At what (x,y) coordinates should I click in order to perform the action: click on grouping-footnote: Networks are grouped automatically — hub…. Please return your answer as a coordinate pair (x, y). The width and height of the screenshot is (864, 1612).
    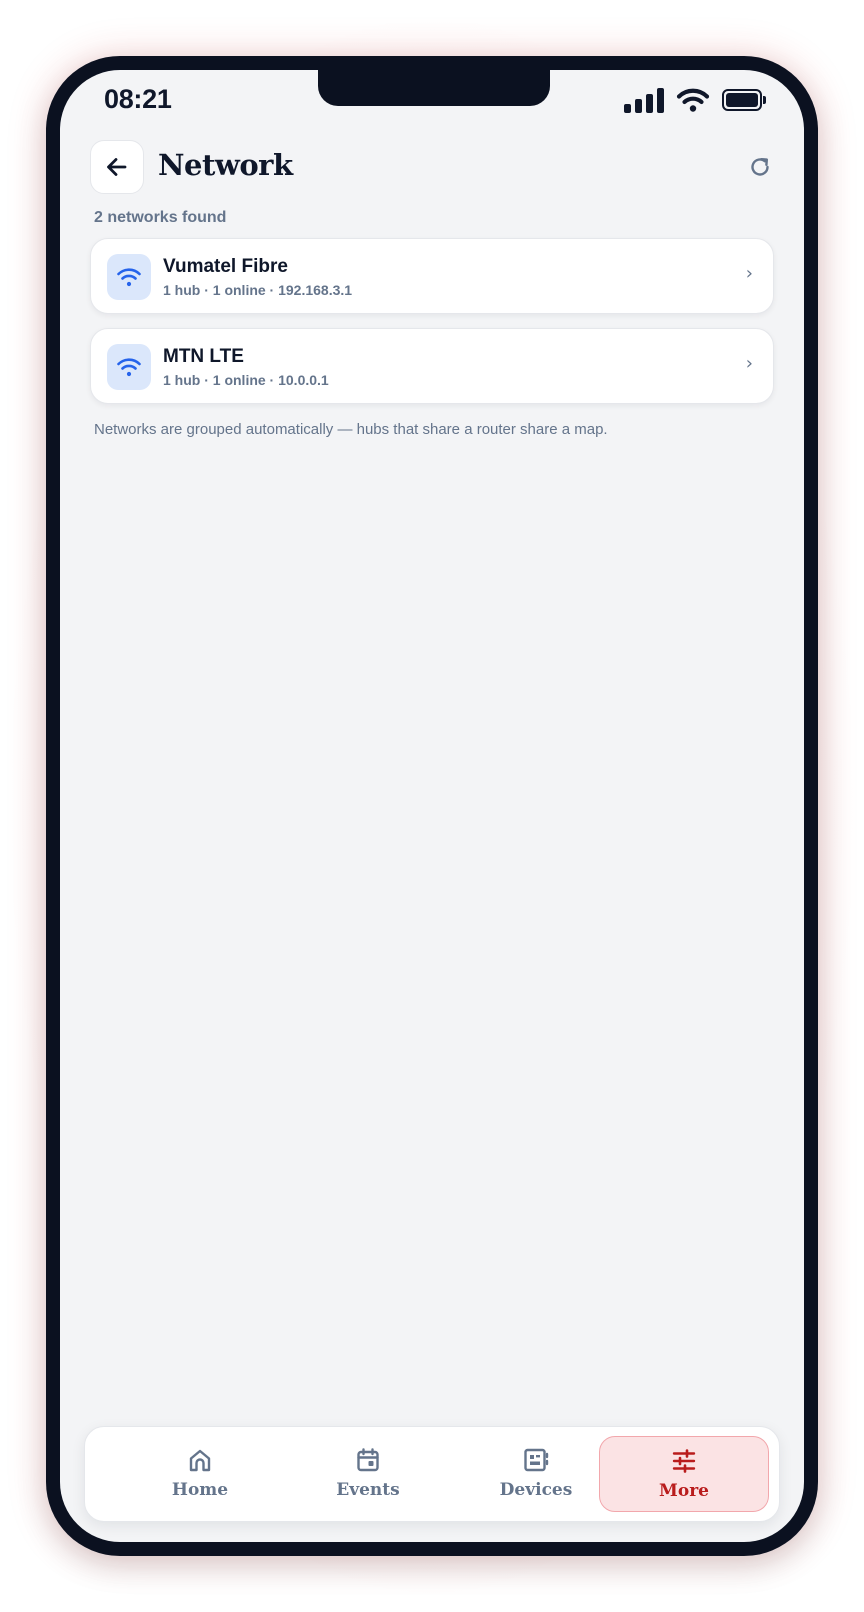
    Looking at the image, I should click on (351, 429).